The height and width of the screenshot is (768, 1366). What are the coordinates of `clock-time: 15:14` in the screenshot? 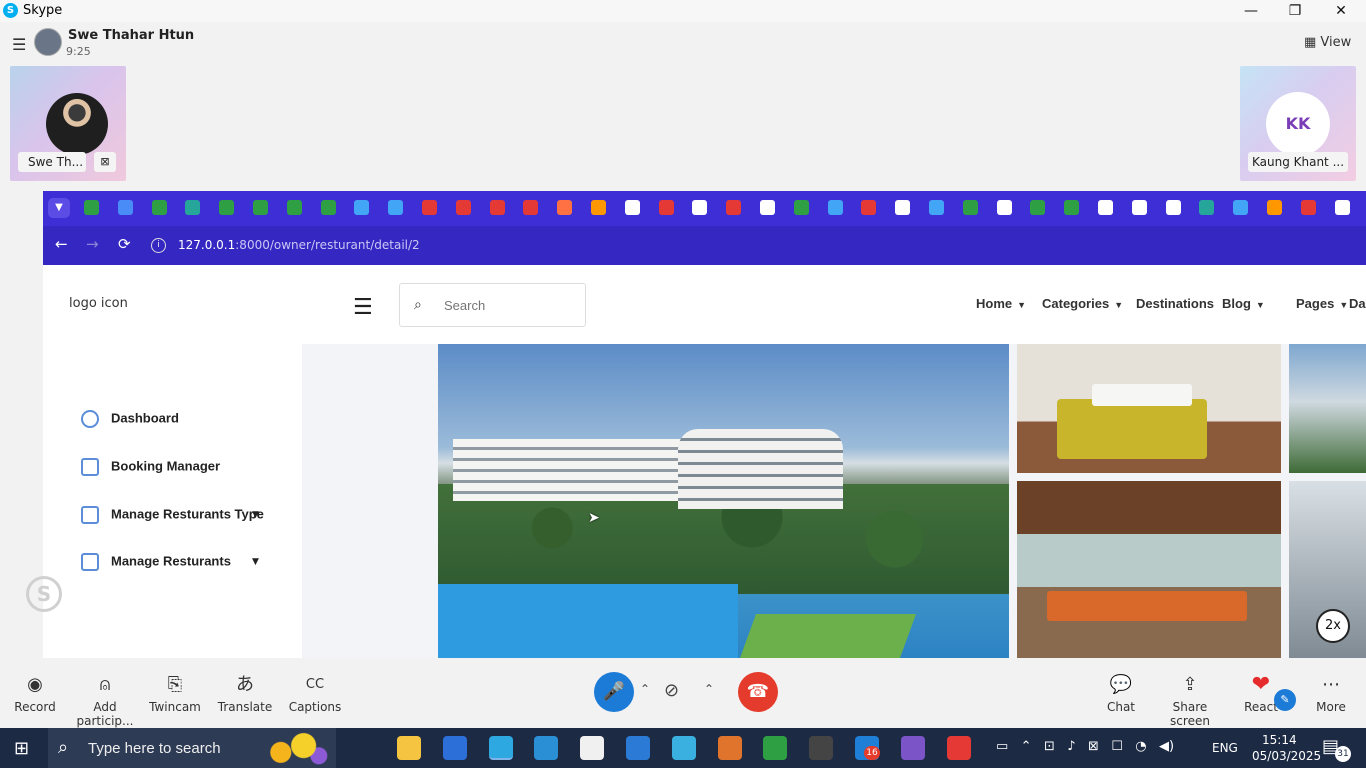 It's located at (1279, 740).